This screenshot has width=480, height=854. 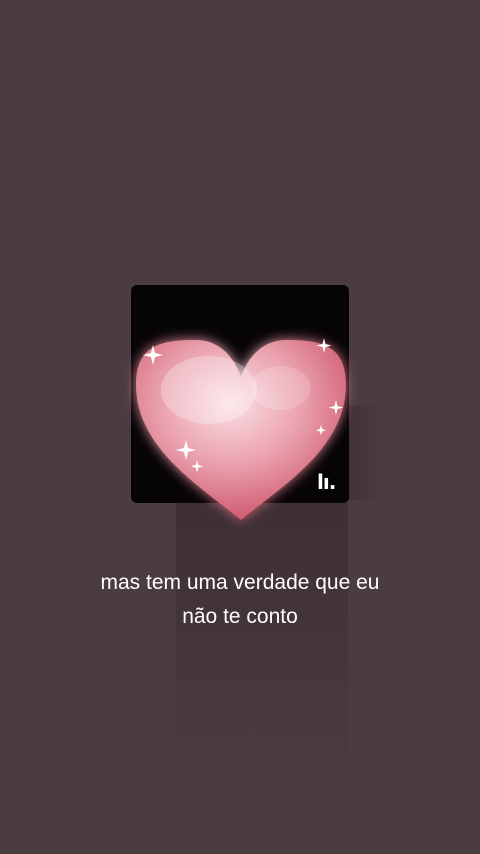 I want to click on artwork-side-shadow, so click(x=366, y=452).